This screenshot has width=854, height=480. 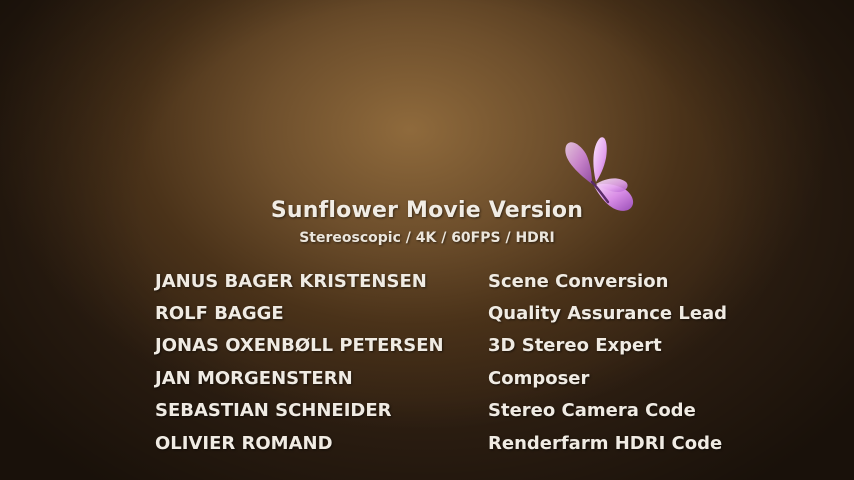 What do you see at coordinates (575, 346) in the screenshot?
I see `credit-role: 3D Stereo Expert` at bounding box center [575, 346].